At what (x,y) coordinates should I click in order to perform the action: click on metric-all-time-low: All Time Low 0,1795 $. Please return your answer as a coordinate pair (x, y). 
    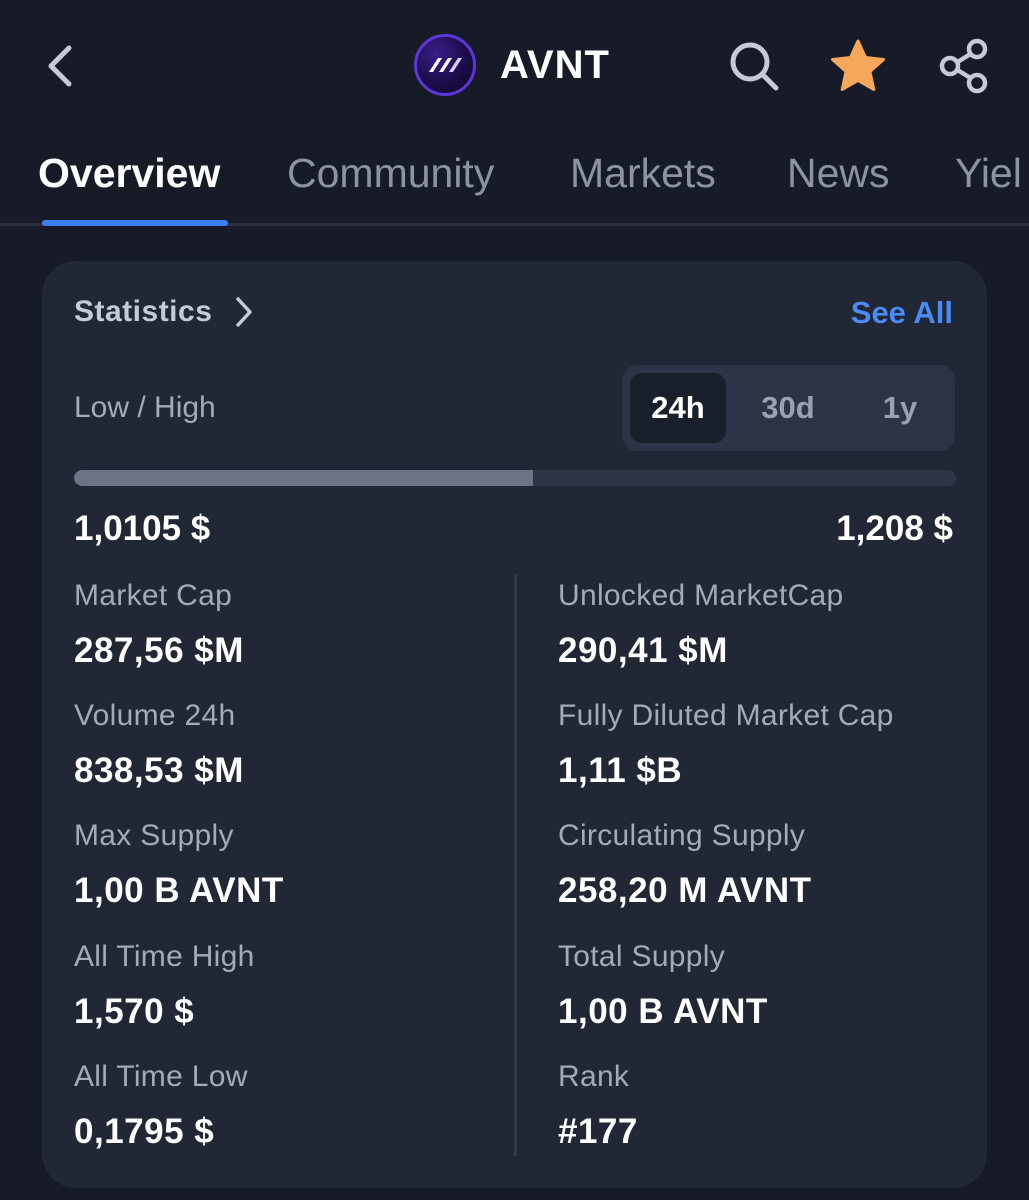
    Looking at the image, I should click on (161, 1106).